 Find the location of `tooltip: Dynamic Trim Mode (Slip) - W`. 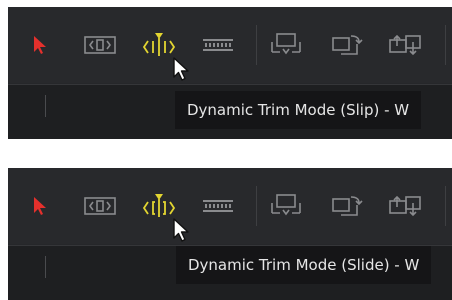

tooltip: Dynamic Trim Mode (Slip) - W is located at coordinates (298, 110).